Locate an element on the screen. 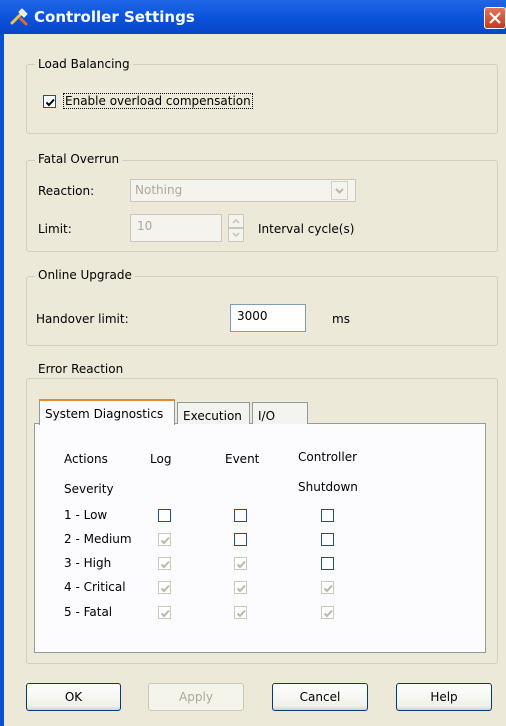 Image resolution: width=506 pixels, height=726 pixels. close-button is located at coordinates (495, 18).